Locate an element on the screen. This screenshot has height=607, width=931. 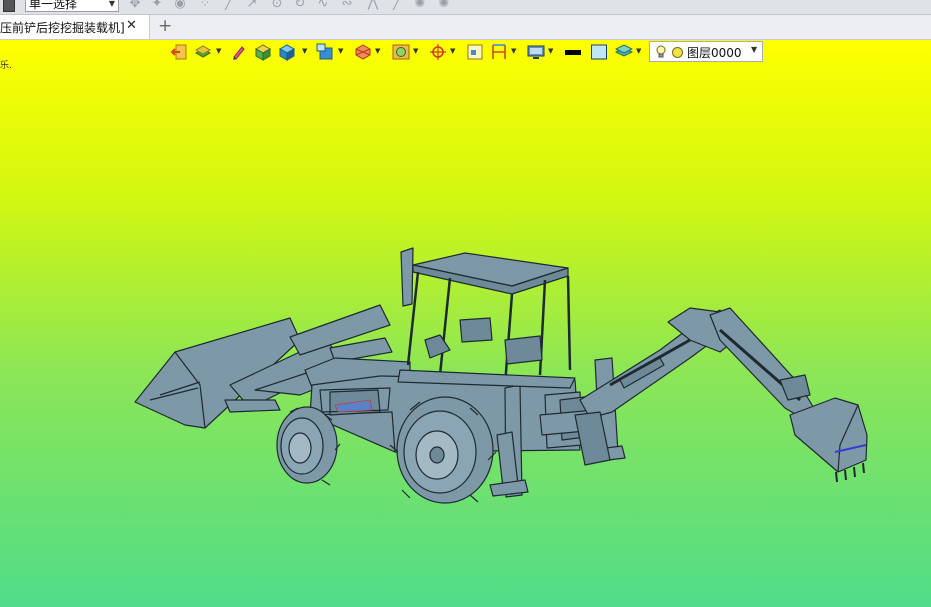
tab-document: 压前铲后挖挖掘装载机] ✕ is located at coordinates (75, 27).